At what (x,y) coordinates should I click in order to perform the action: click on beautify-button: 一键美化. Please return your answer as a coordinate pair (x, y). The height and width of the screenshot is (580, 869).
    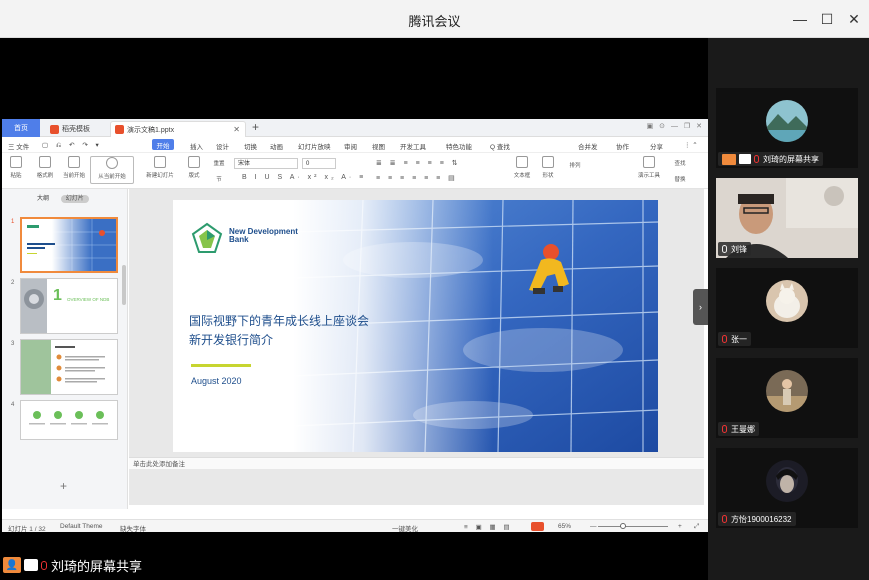
    Looking at the image, I should click on (405, 527).